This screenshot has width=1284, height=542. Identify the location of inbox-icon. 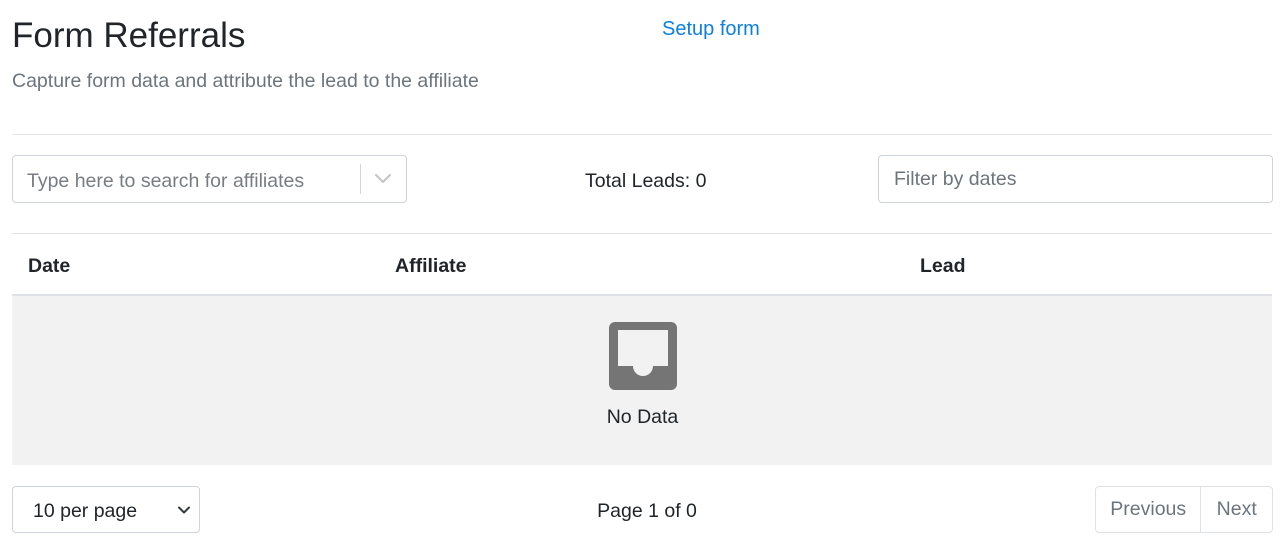
(643, 356).